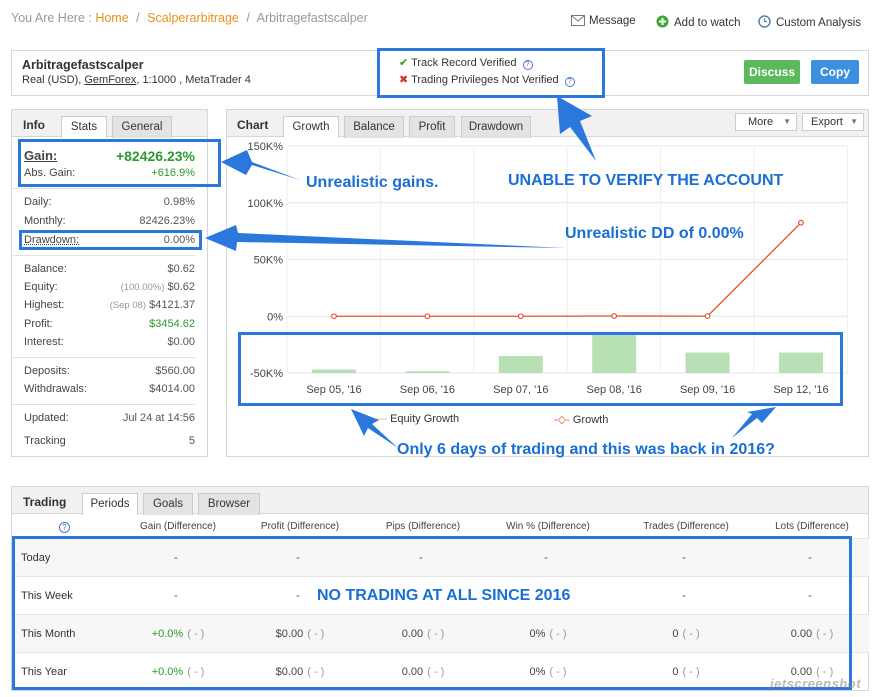  I want to click on arrow-to-verify, so click(576, 128).